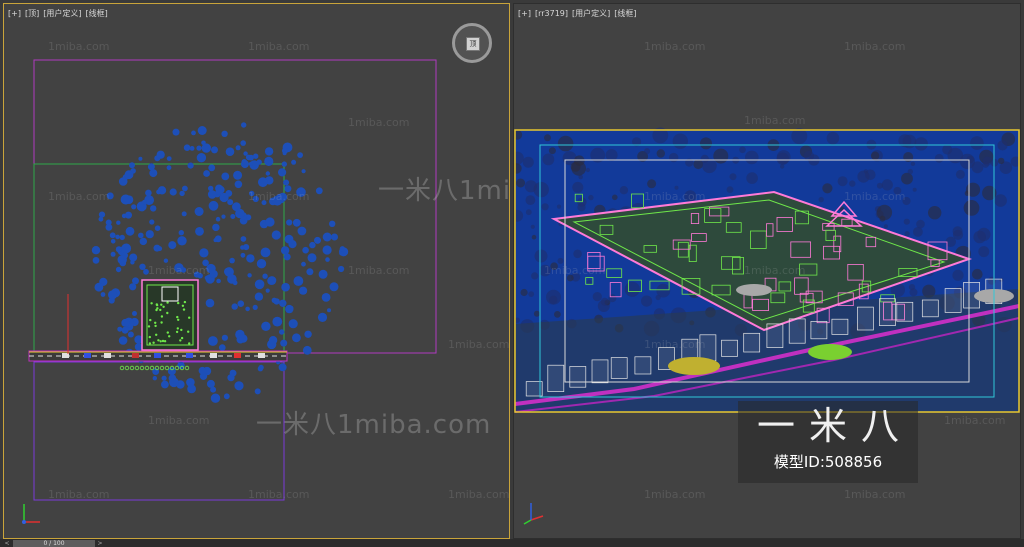  Describe the element at coordinates (54, 543) in the screenshot. I see `time-slider: 0 / 100` at that location.